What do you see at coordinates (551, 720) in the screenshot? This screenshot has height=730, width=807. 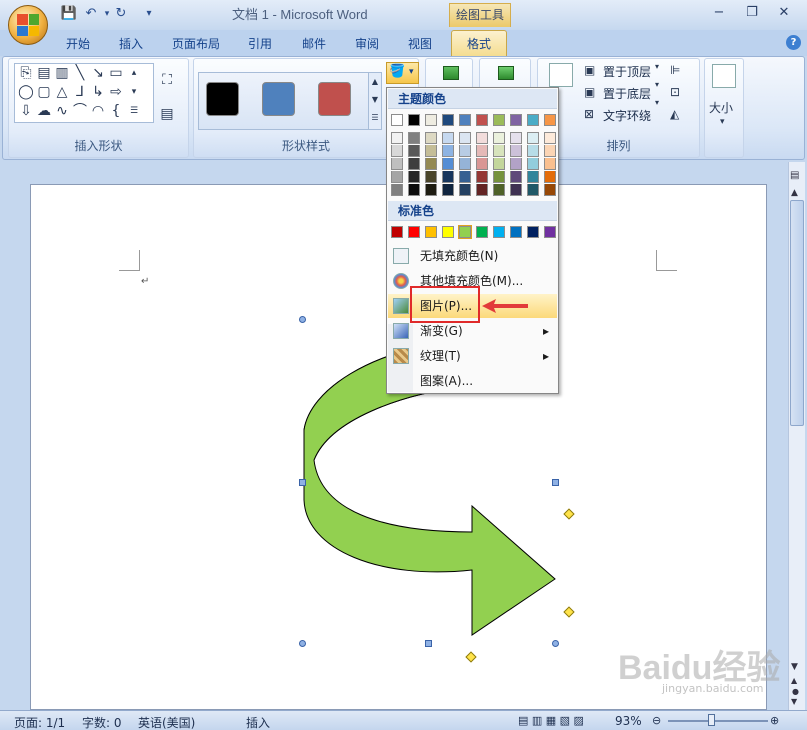 I see `view-buttons-icon: ▤ ▥ ▦ ▧ ▨` at bounding box center [551, 720].